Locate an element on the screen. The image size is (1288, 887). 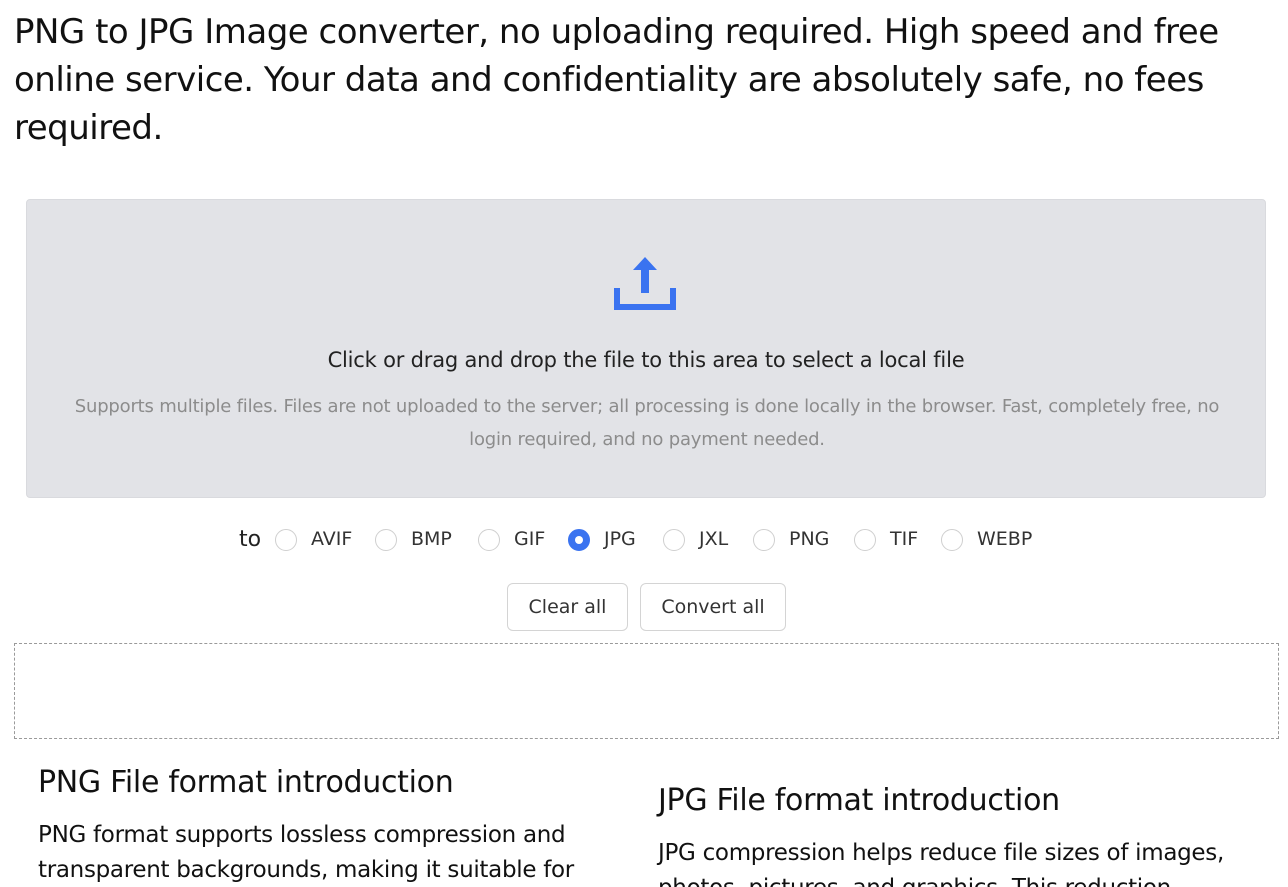
format-option-label: JPG is located at coordinates (620, 539).